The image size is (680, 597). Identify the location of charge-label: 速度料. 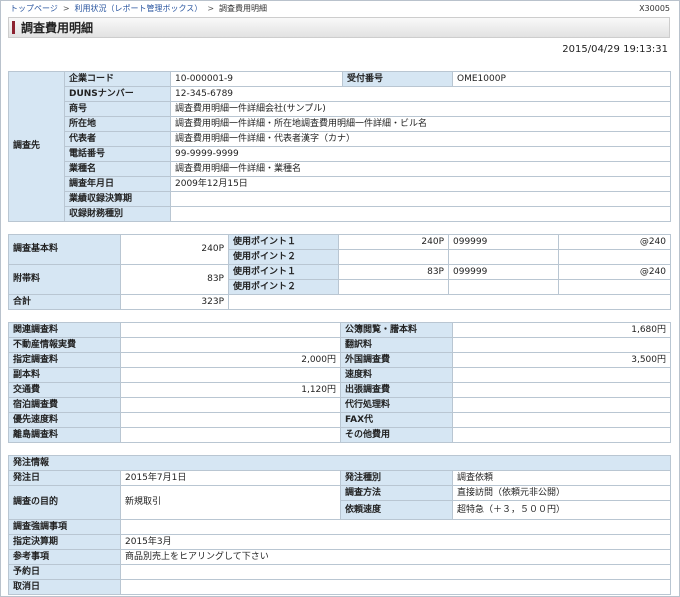
(396, 375).